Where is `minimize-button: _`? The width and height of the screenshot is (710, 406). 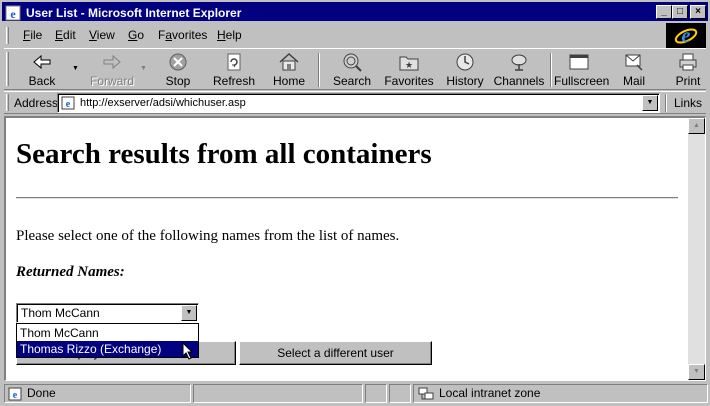 minimize-button: _ is located at coordinates (664, 12).